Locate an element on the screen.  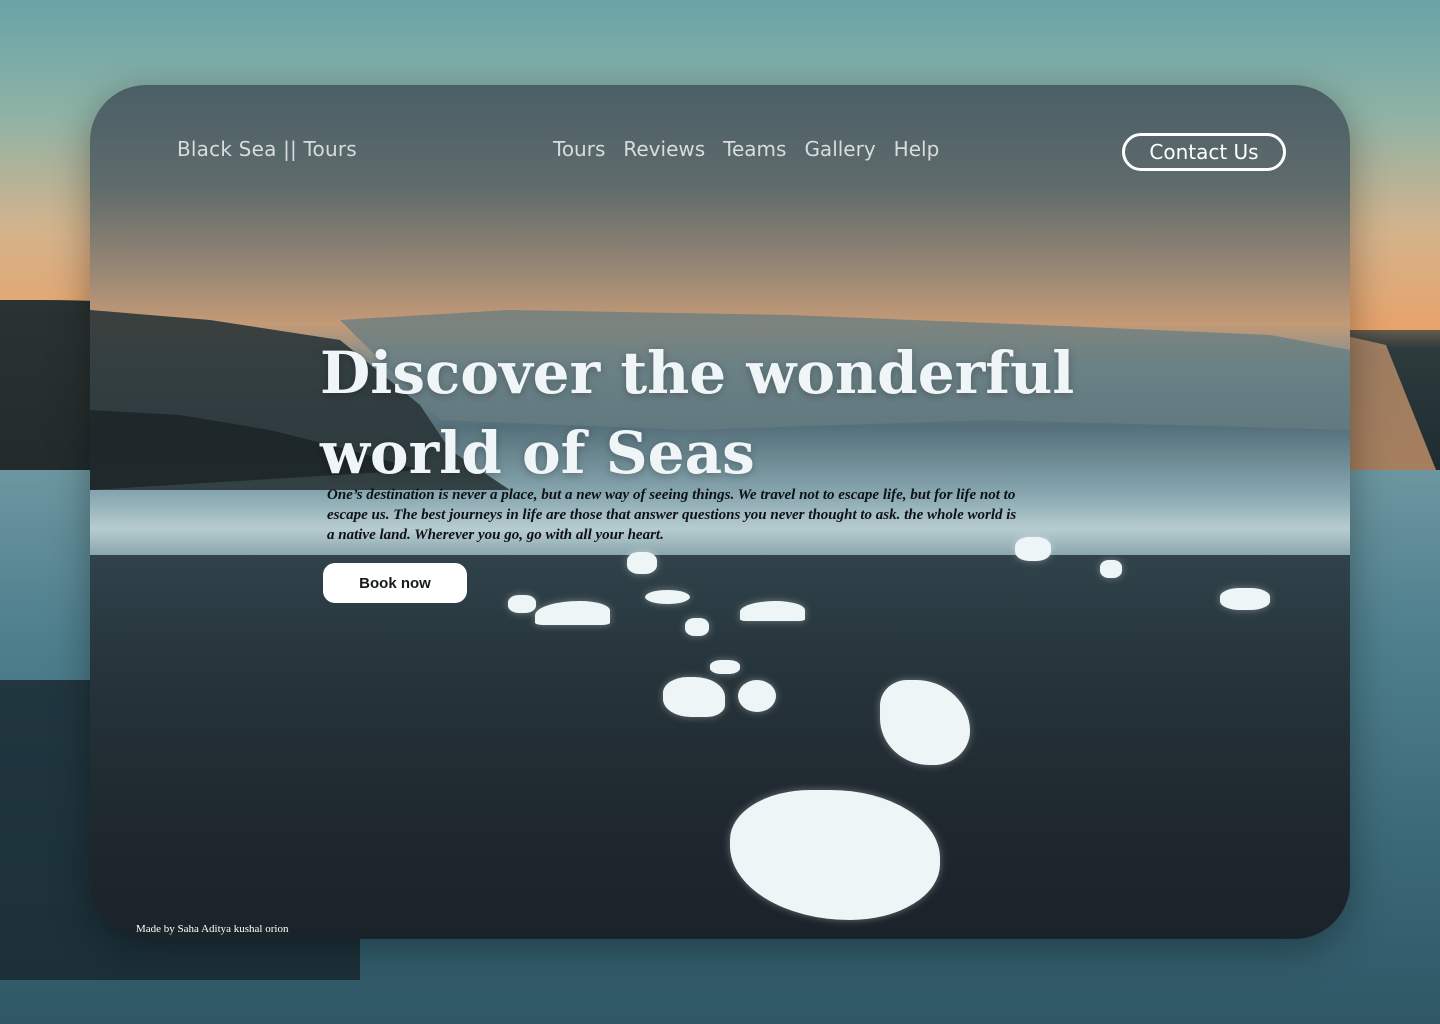
nav-item-gallery: Gallery is located at coordinates (839, 149).